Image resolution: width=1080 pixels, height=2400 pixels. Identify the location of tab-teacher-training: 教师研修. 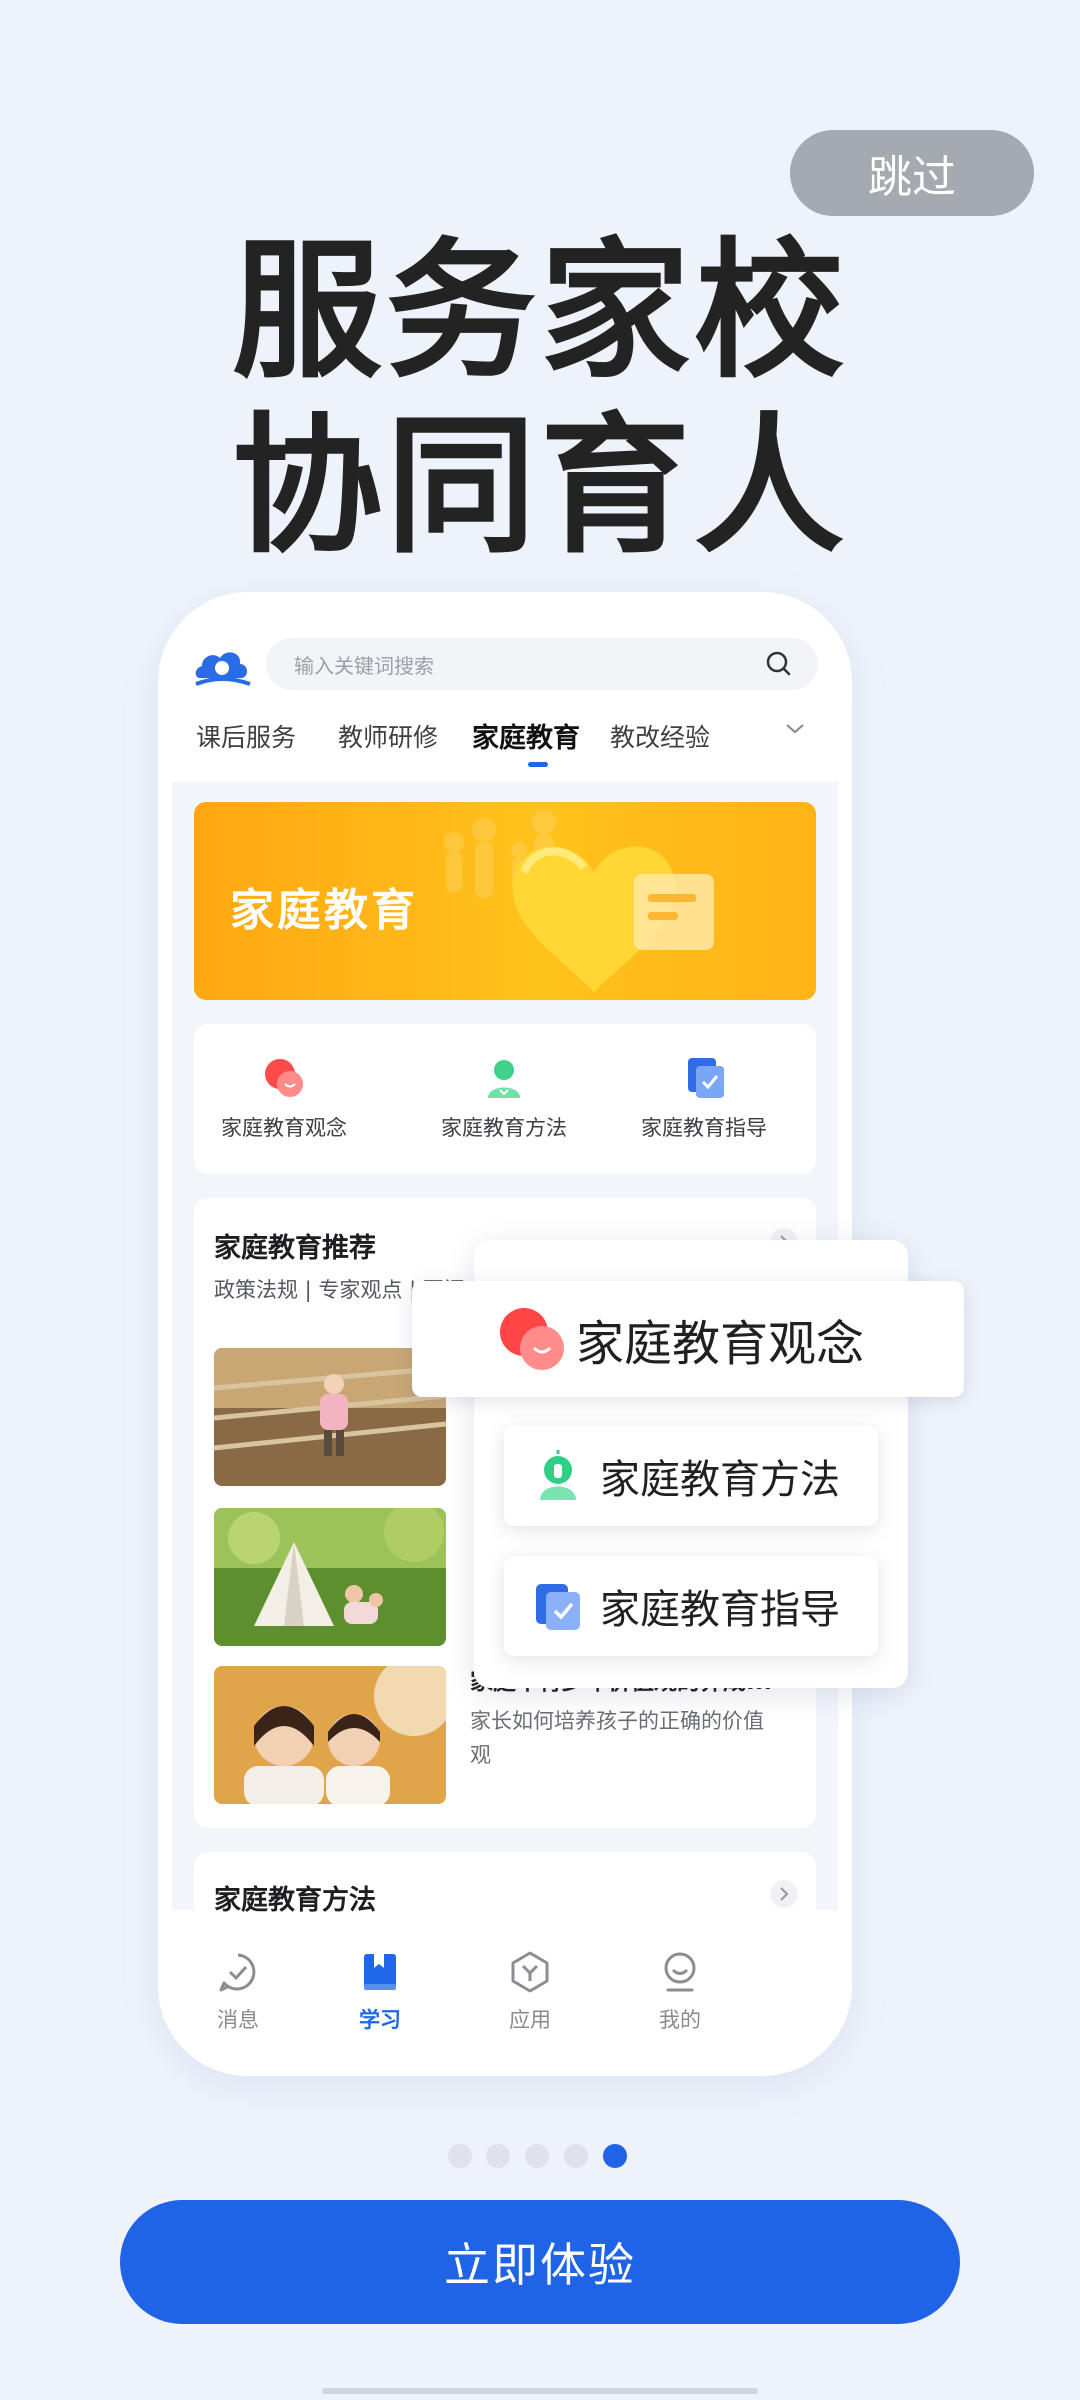
(388, 736).